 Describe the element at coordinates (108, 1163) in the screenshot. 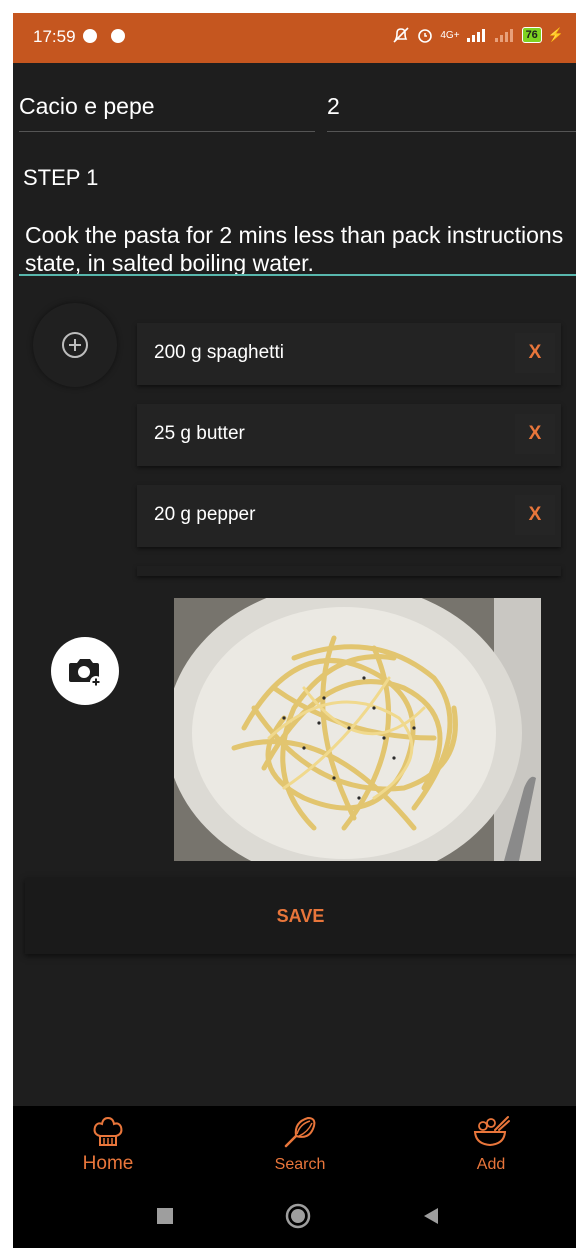

I see `nav-label-home: Home` at that location.